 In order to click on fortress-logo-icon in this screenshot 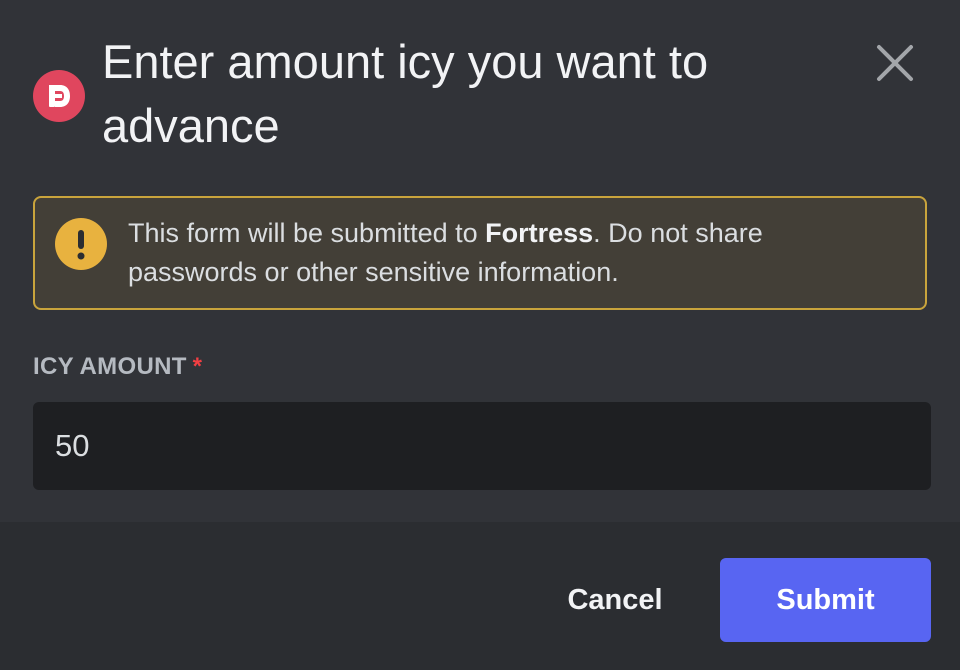, I will do `click(59, 96)`.